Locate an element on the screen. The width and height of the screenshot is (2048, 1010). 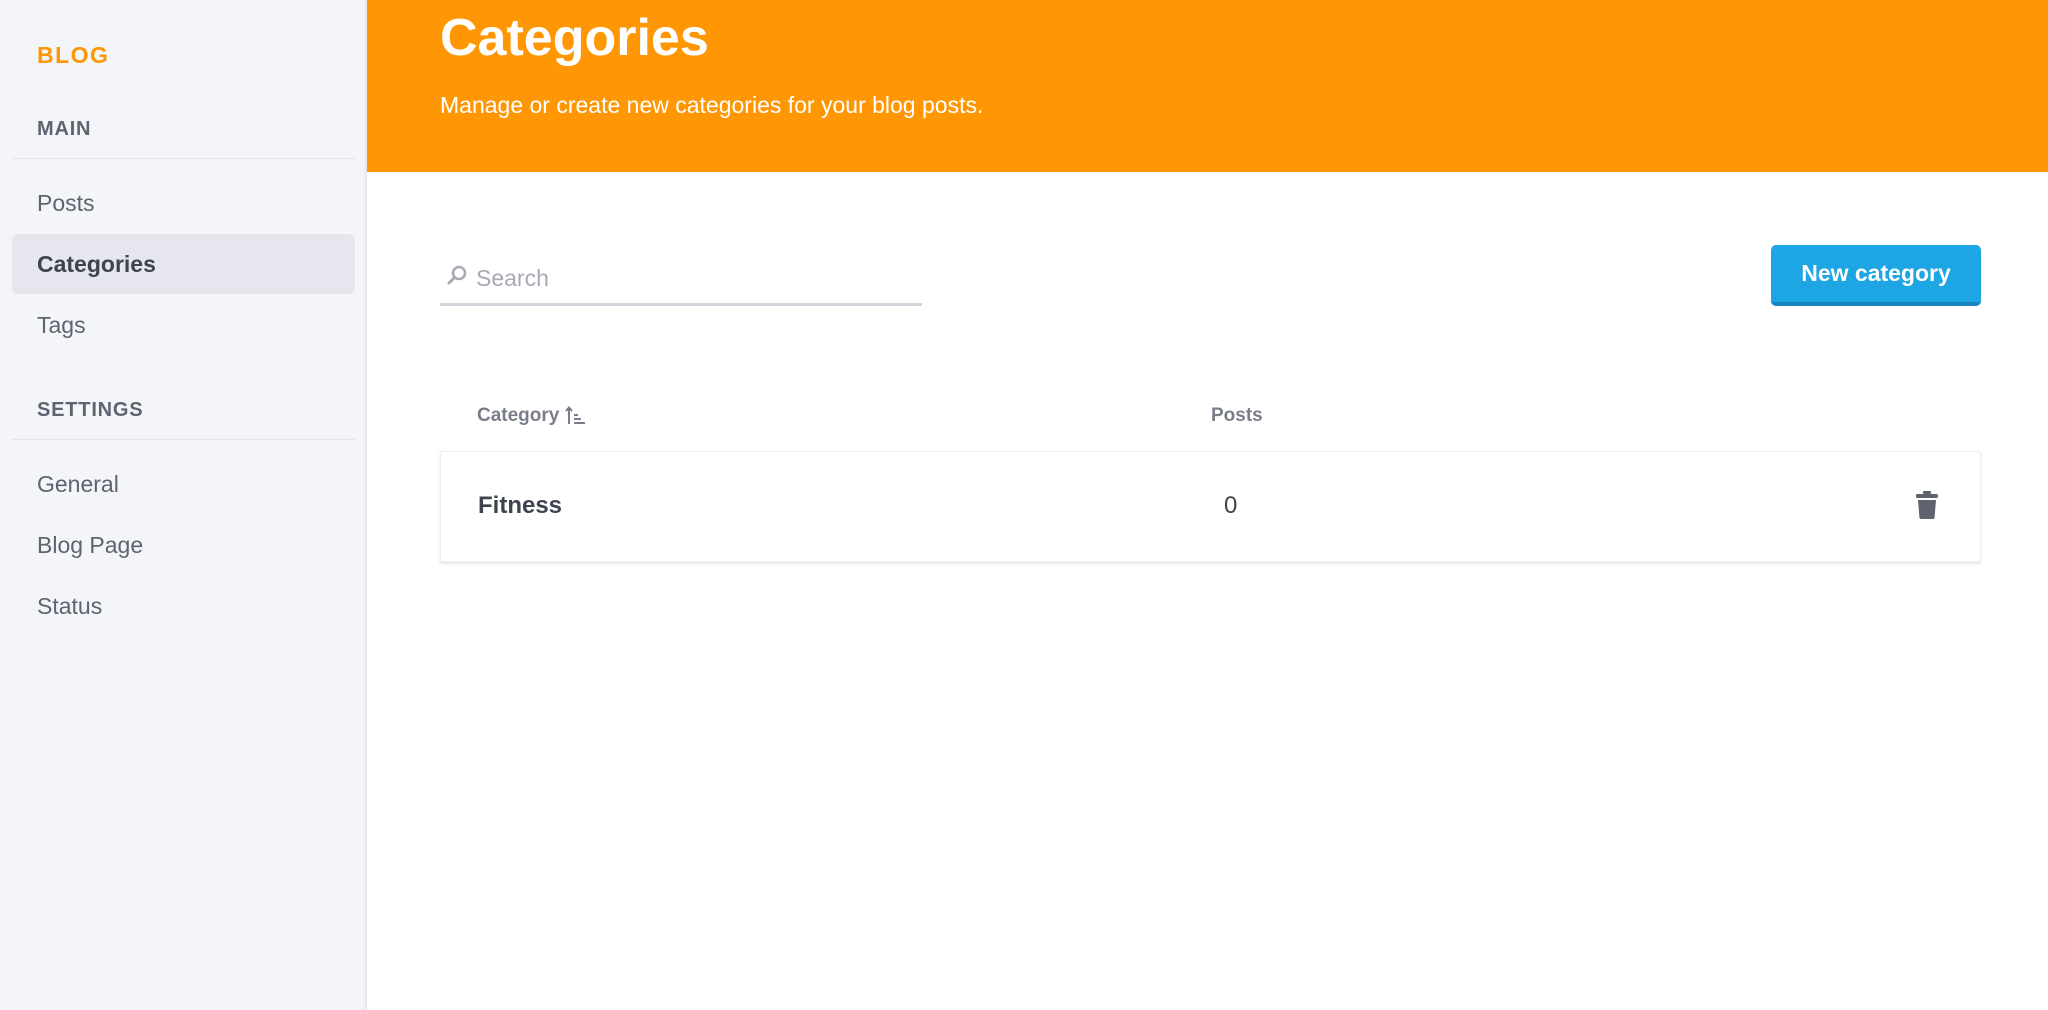
sidebar-item-blog-page: Blog Page is located at coordinates (183, 545).